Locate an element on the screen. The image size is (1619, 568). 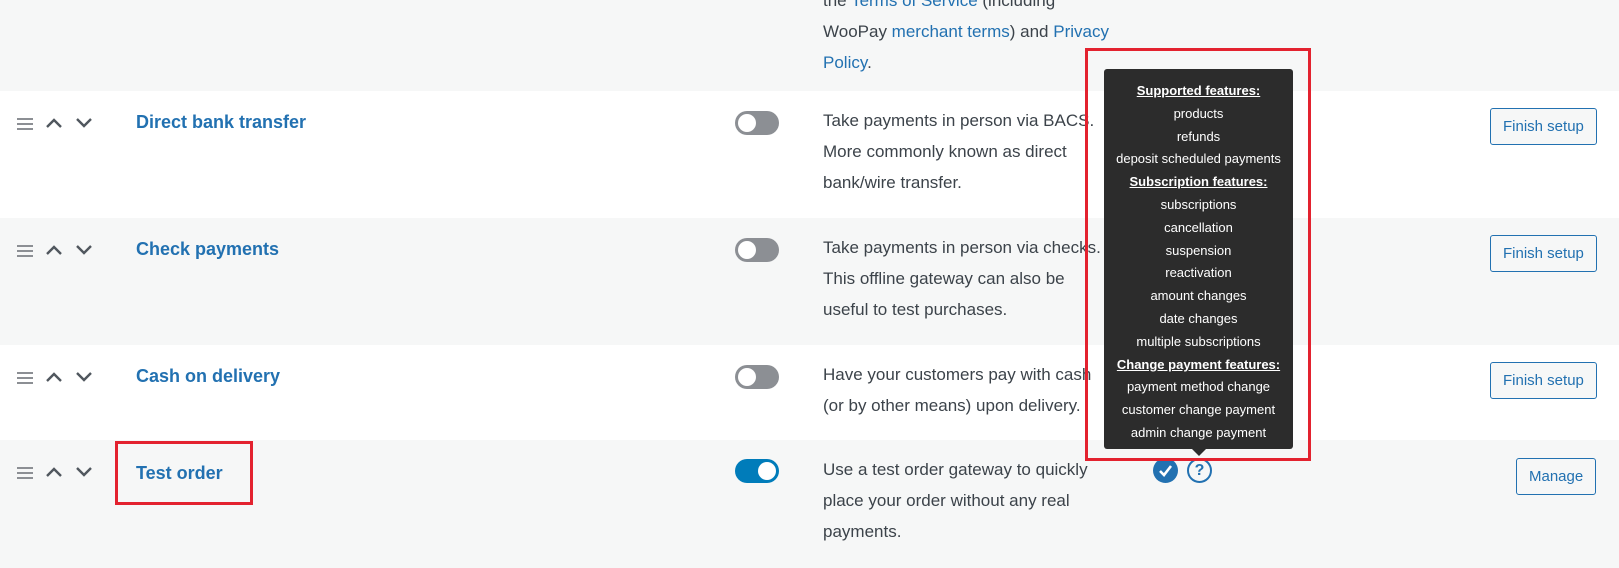
tooltip-tail is located at coordinates (1199, 452).